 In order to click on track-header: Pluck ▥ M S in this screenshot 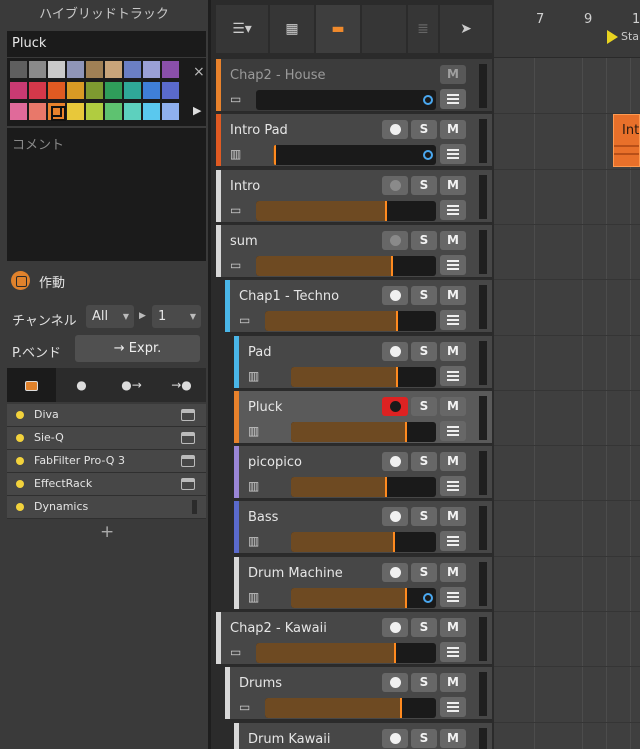, I will do `click(363, 417)`.